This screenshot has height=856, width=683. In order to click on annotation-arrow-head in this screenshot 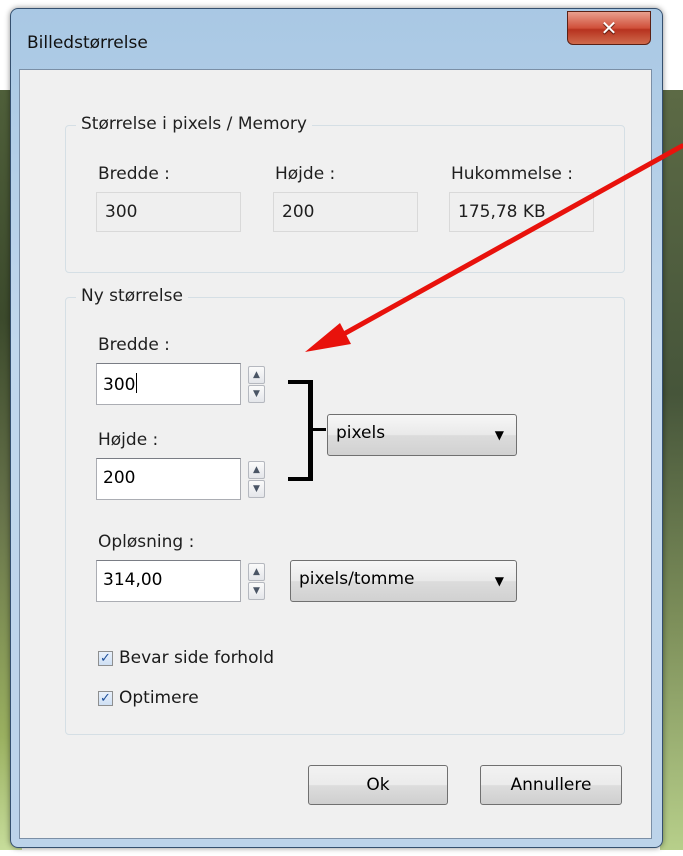, I will do `click(328, 337)`.